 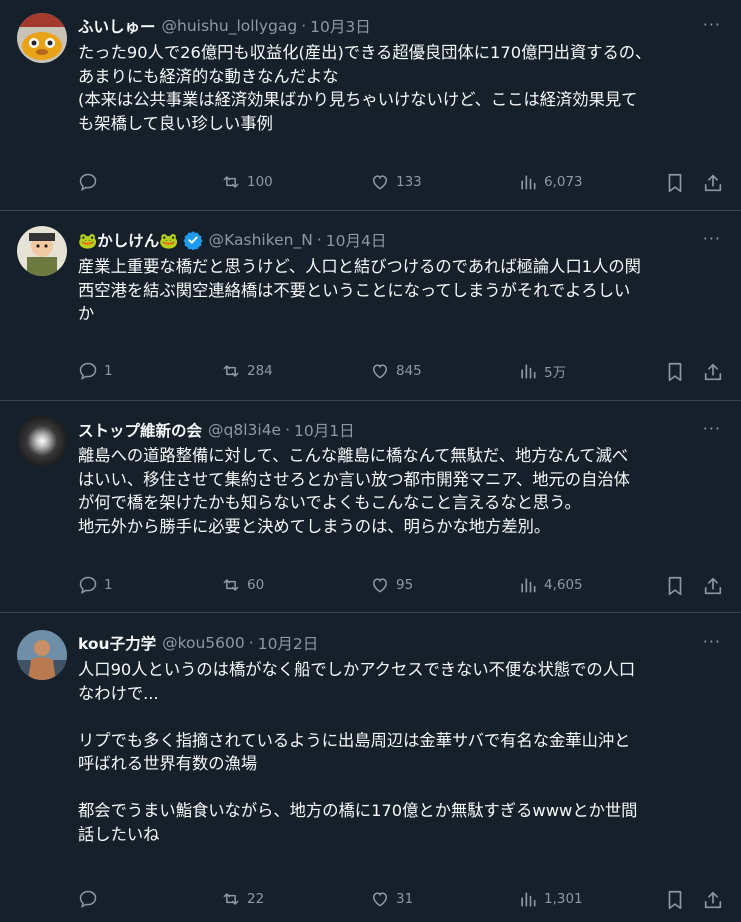 What do you see at coordinates (563, 182) in the screenshot?
I see `view-count: 6,073` at bounding box center [563, 182].